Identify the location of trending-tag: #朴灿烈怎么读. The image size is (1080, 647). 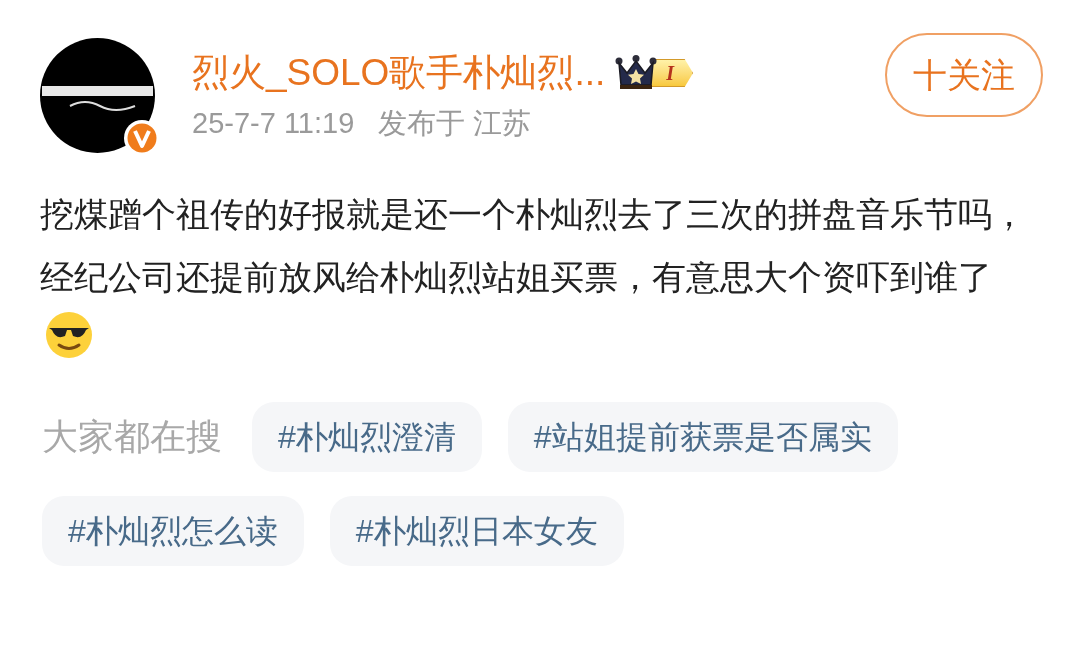
(173, 531).